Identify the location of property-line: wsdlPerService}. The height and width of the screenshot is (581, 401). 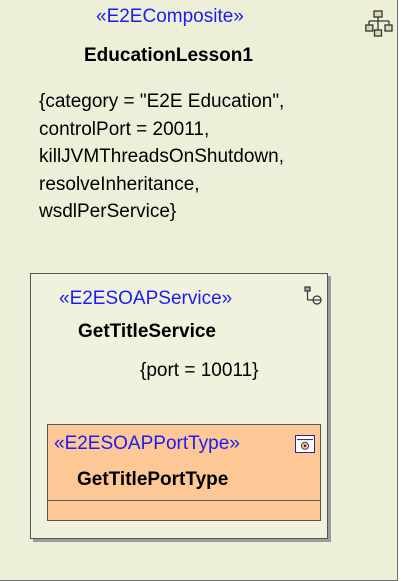
(108, 211).